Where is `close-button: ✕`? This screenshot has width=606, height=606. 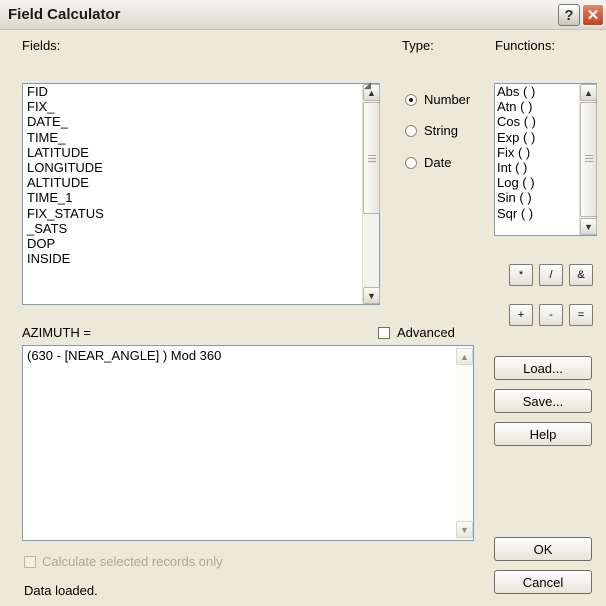 close-button: ✕ is located at coordinates (593, 15).